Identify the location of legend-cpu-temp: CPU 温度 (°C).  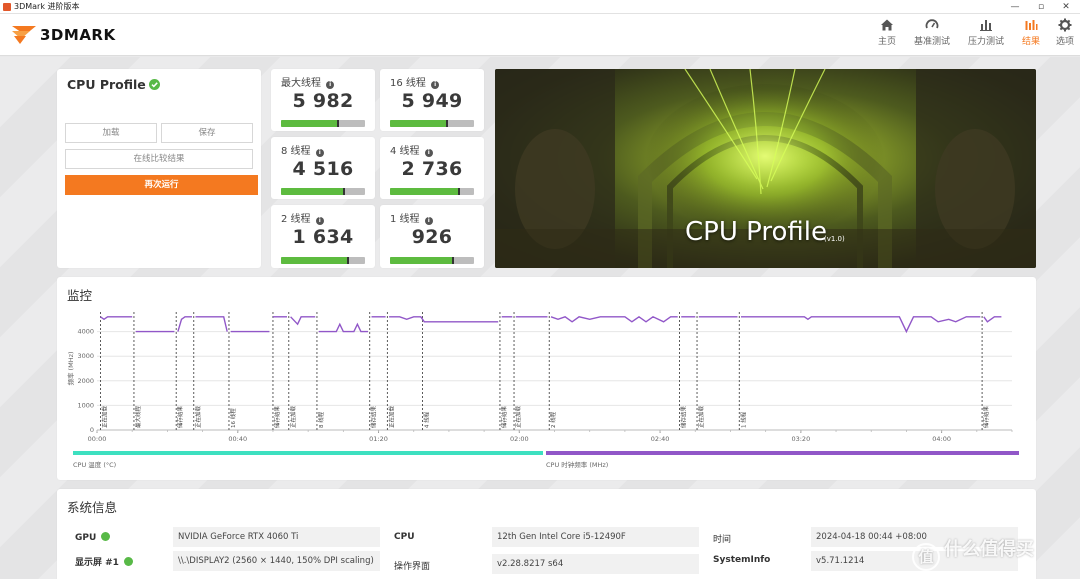
(308, 460).